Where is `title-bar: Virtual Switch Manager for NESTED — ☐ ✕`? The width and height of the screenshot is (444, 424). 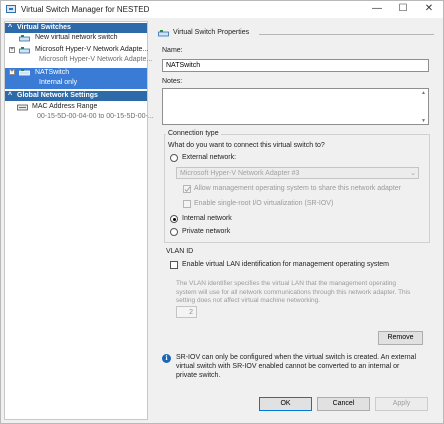
title-bar: Virtual Switch Manager for NESTED — ☐ ✕ is located at coordinates (222, 9).